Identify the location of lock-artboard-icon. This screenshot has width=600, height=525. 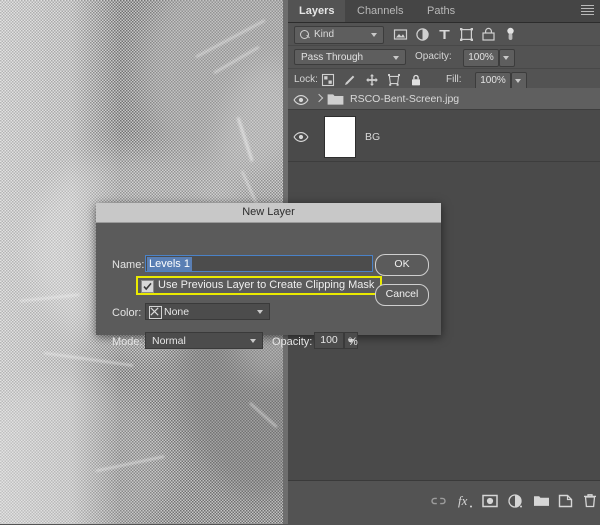
(394, 80).